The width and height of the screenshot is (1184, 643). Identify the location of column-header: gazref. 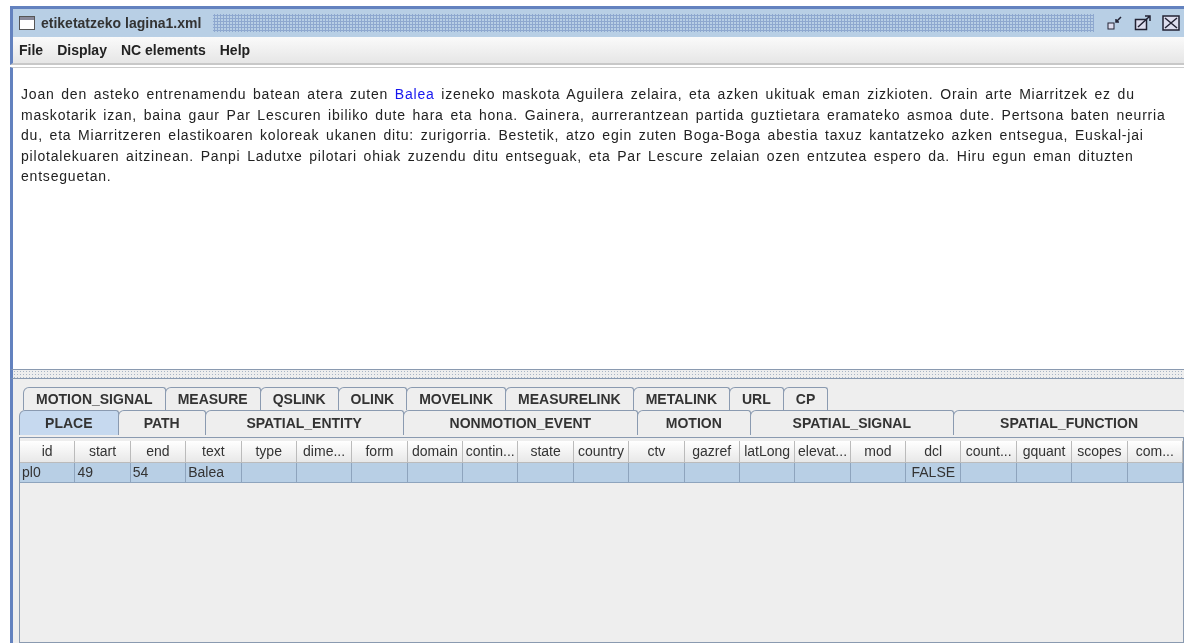
(712, 452).